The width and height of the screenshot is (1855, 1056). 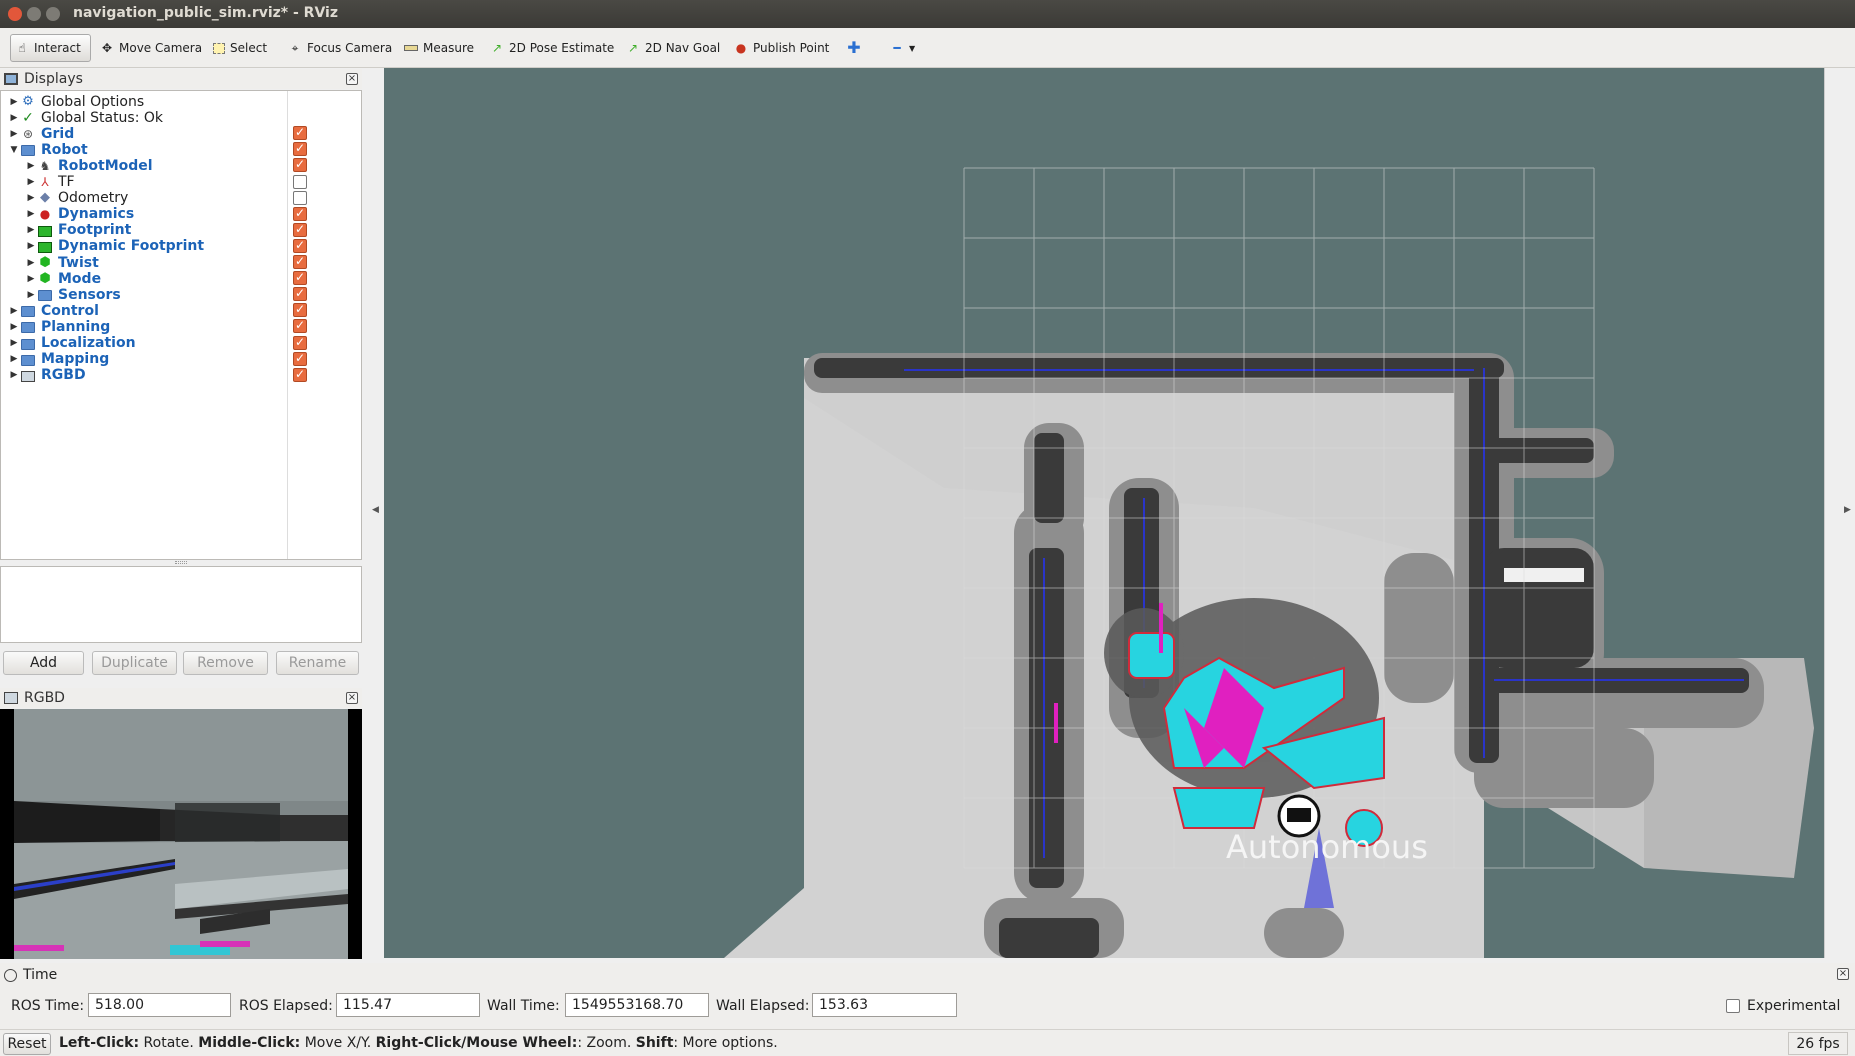 I want to click on display-item-label: Dynamic Footprint, so click(x=131, y=246).